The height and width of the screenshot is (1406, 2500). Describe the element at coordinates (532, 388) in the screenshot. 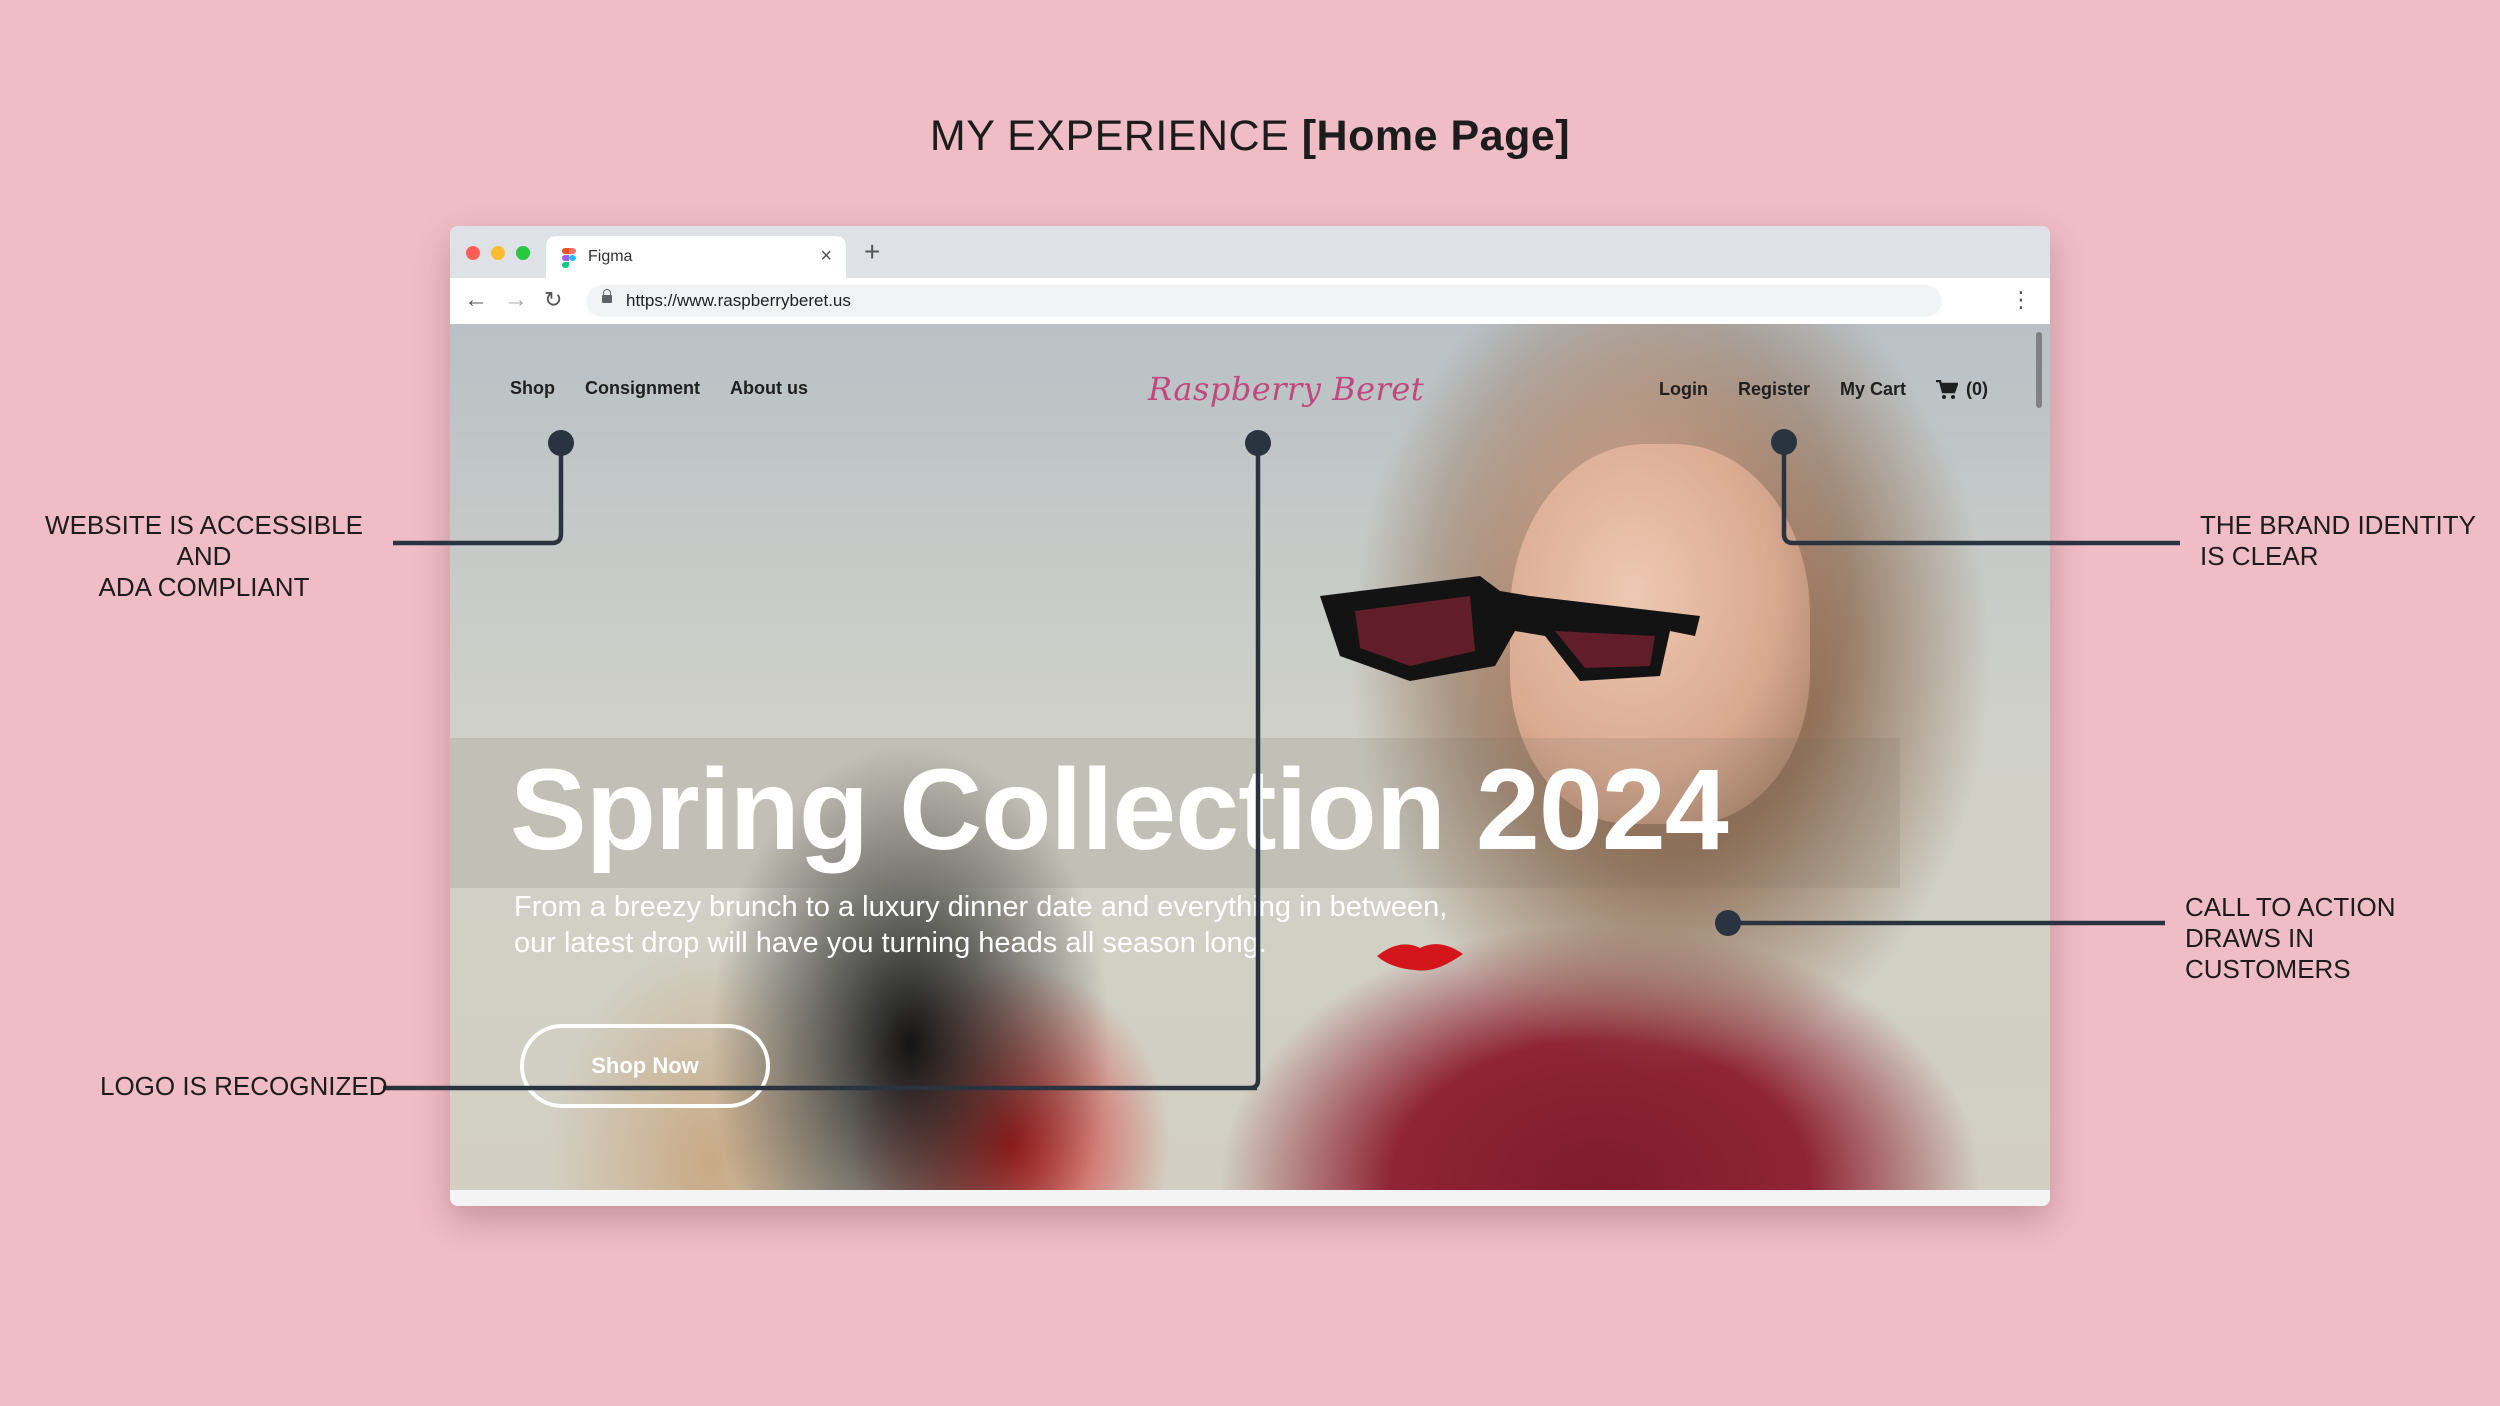

I see `nav-shop-link: Shop` at that location.